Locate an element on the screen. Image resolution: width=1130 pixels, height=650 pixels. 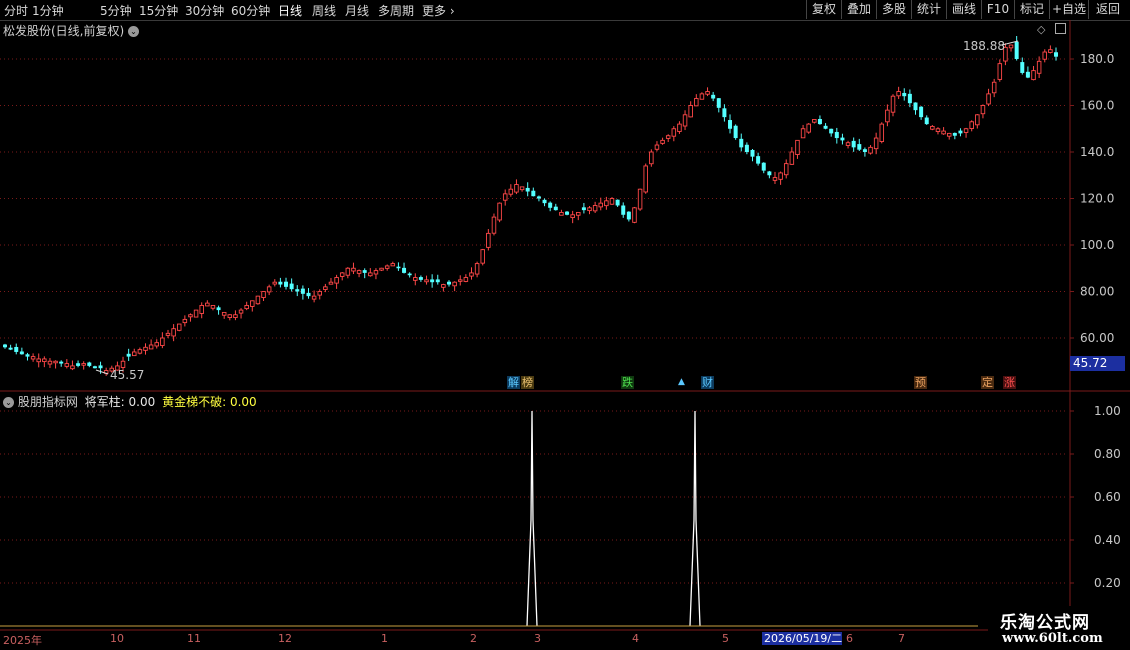
event-marker-zhang: 涨 is located at coordinates (1009, 382).